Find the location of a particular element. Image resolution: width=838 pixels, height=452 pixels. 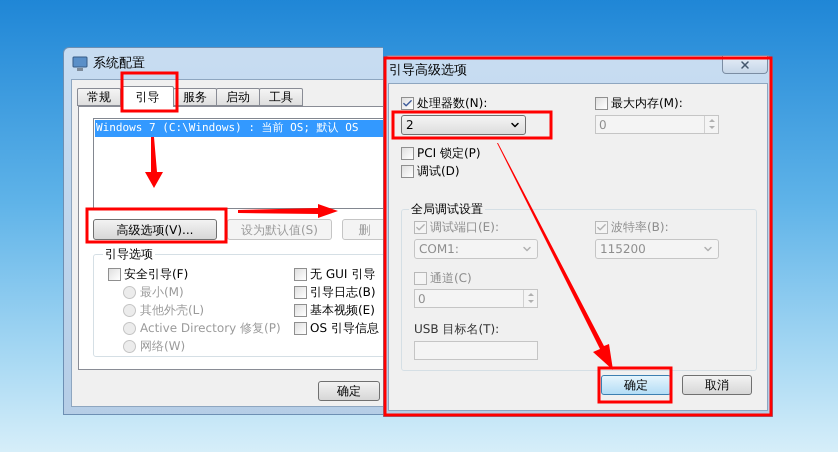

checkbox-label: 处理器数(N): is located at coordinates (452, 103).